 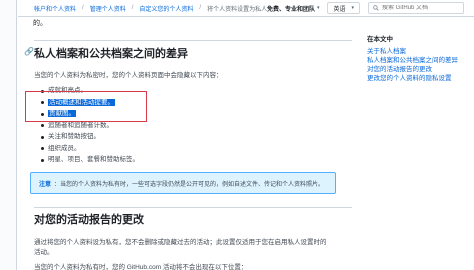 What do you see at coordinates (380, 39) in the screenshot?
I see `toc-title: 在本文中` at bounding box center [380, 39].